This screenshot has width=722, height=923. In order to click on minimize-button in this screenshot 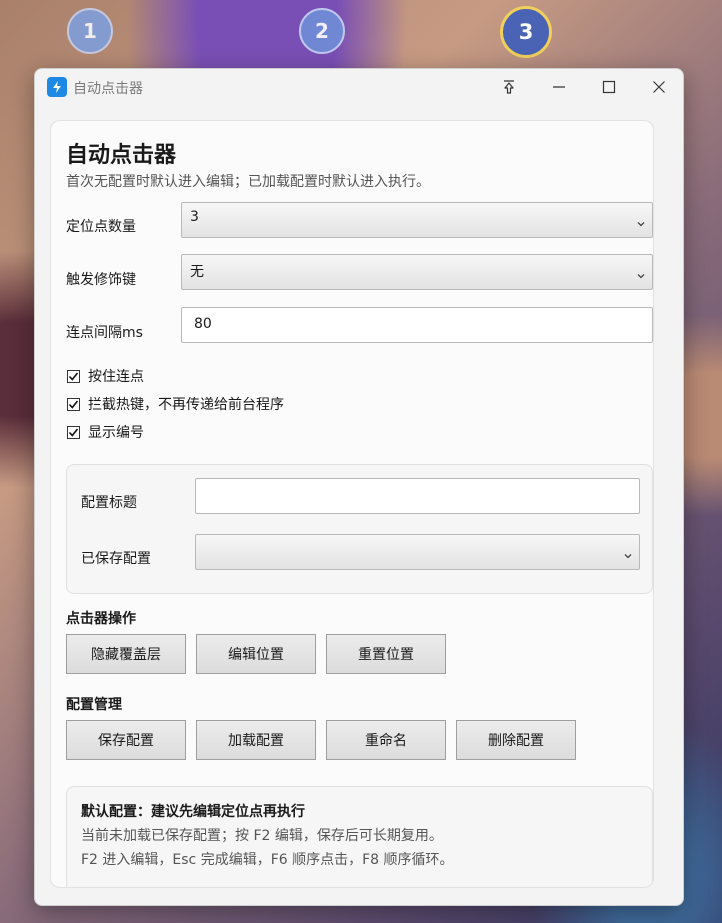, I will do `click(559, 87)`.